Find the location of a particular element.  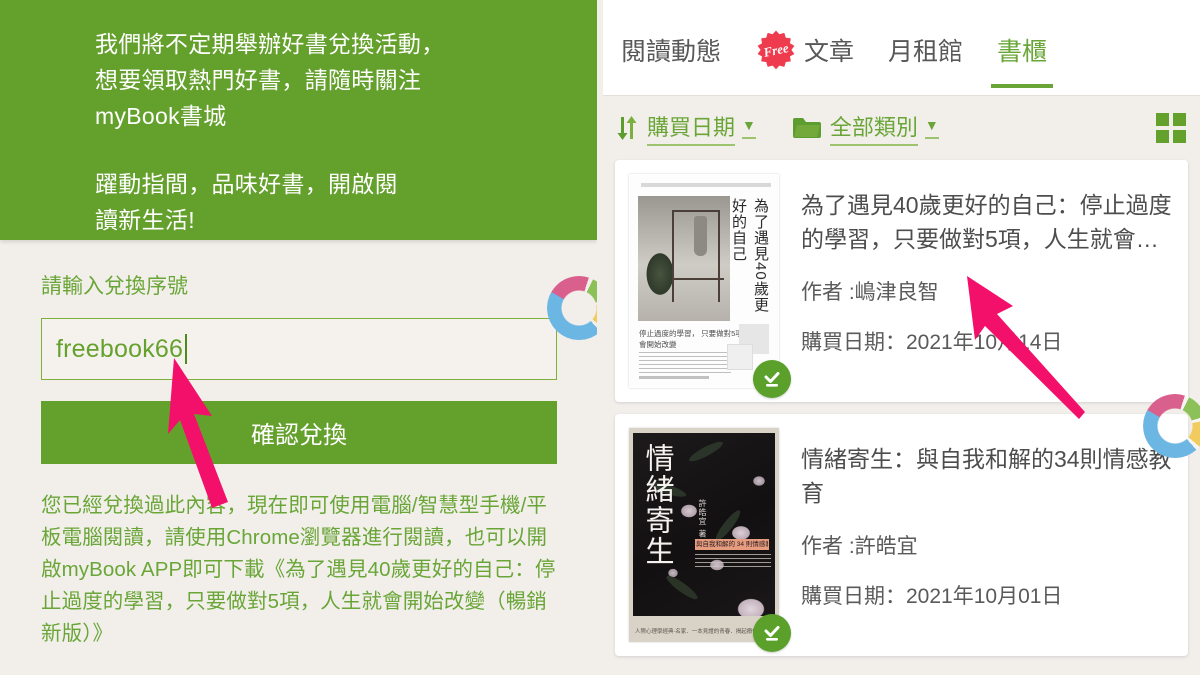

redeem-code-value: freebook66 is located at coordinates (120, 348).